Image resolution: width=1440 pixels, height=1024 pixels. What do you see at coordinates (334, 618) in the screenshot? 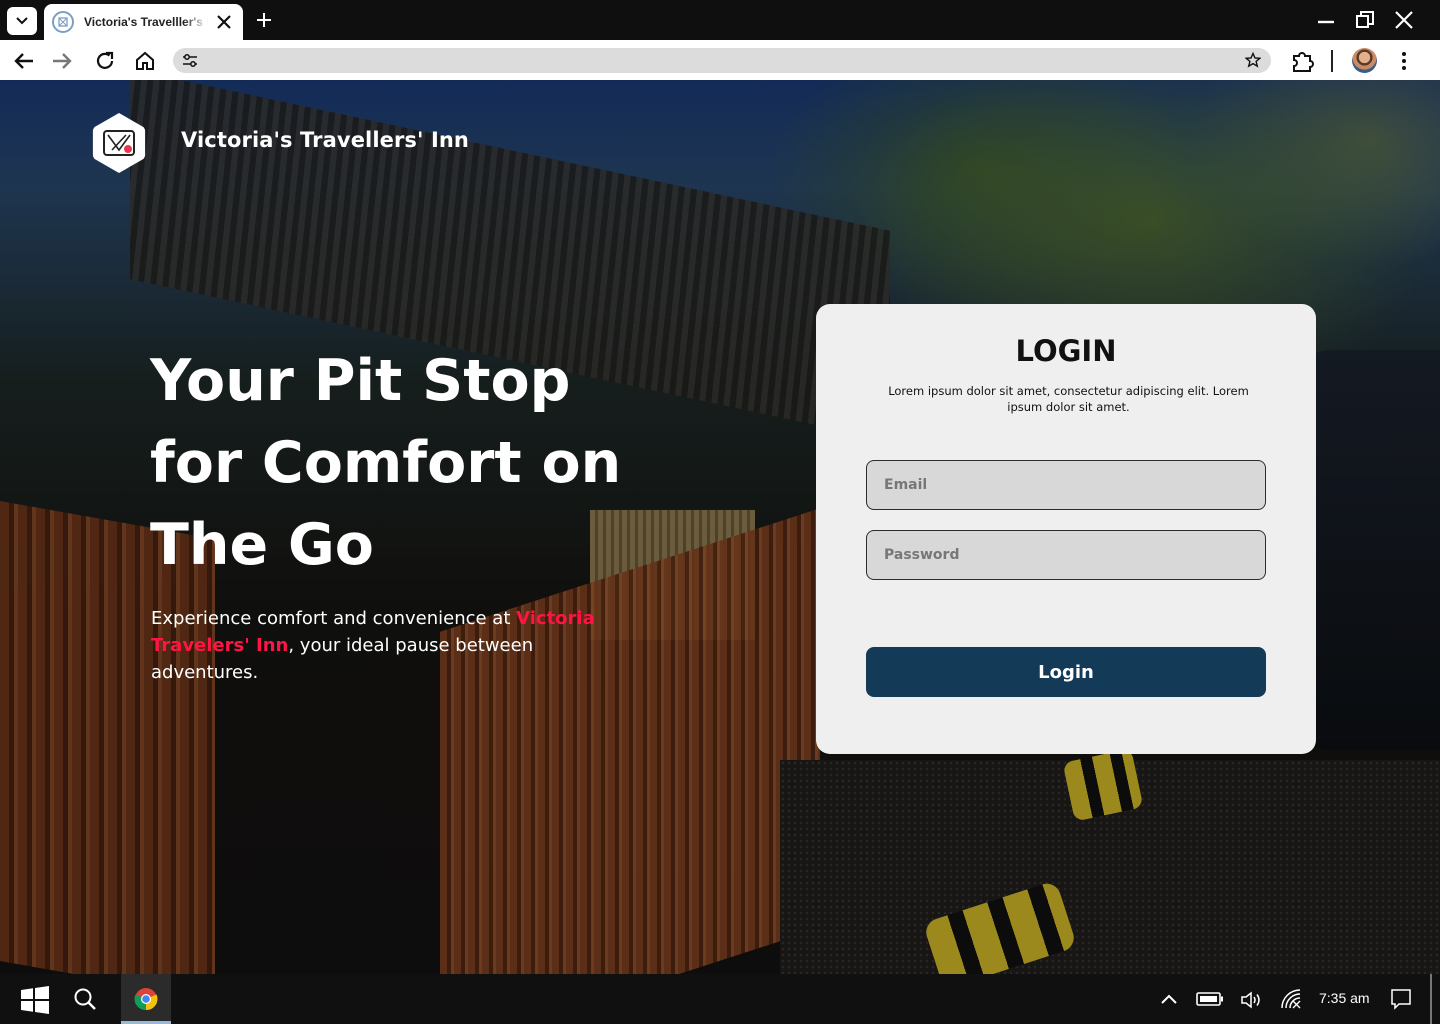
I see `hero-subtitle-text: Experience comfort and convenience at` at bounding box center [334, 618].